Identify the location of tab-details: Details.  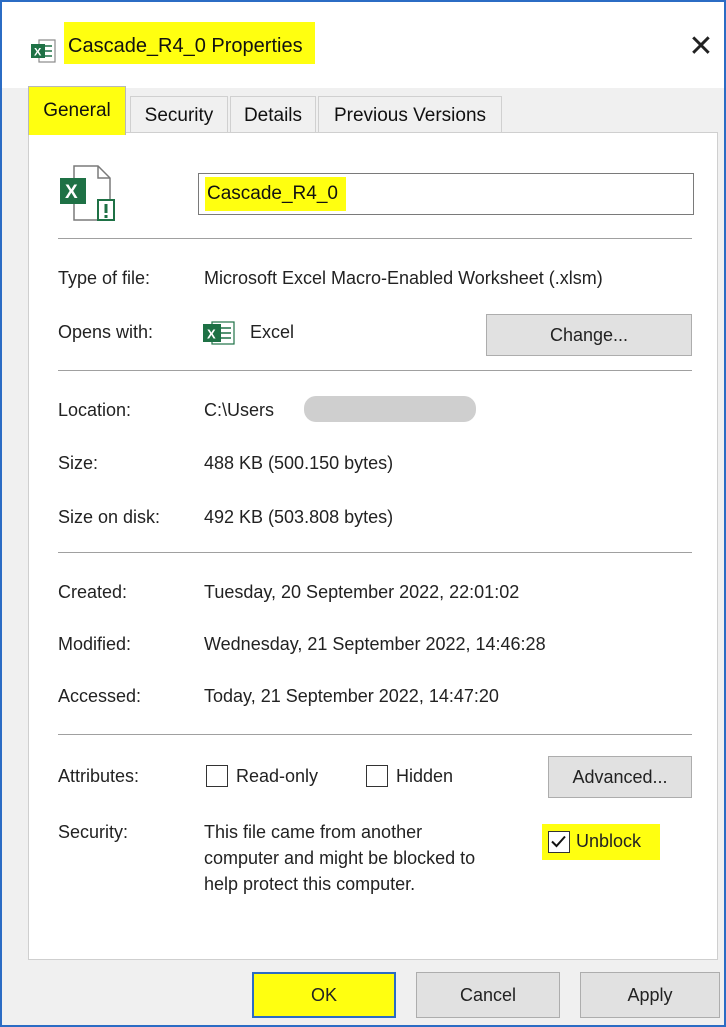
(273, 115).